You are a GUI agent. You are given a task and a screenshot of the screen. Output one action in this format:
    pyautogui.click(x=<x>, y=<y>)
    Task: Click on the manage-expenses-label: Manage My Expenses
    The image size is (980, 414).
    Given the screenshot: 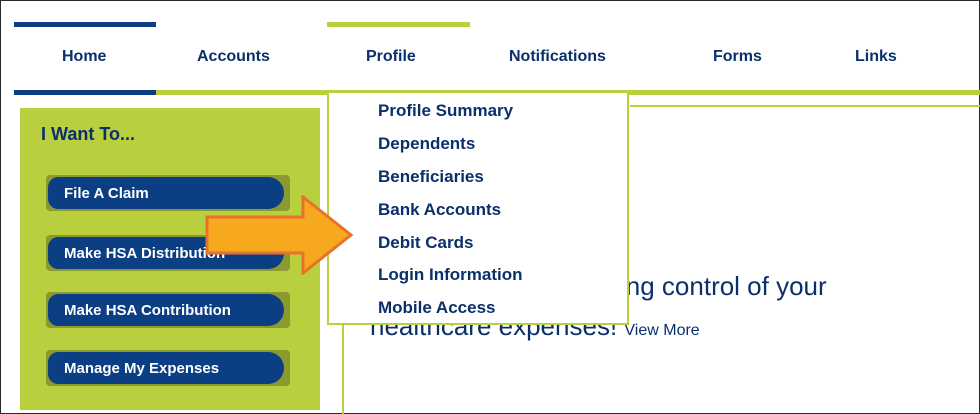 What is the action you would take?
    pyautogui.click(x=166, y=368)
    